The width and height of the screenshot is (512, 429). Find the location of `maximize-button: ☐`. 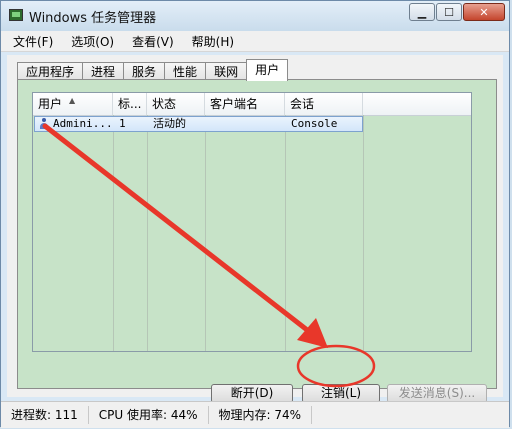

maximize-button: ☐ is located at coordinates (449, 12).